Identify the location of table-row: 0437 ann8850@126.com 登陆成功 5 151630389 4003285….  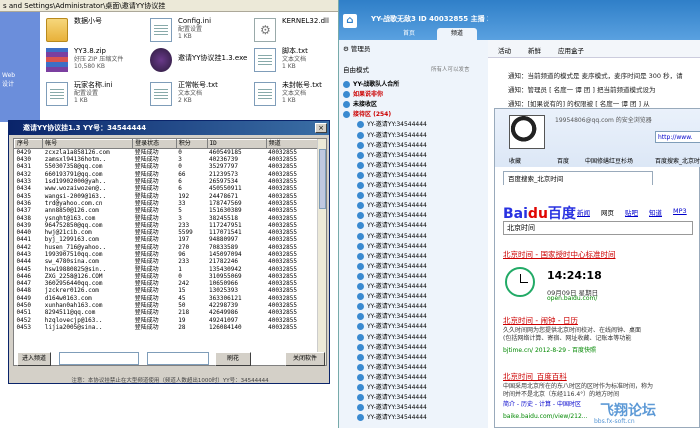
(166, 210).